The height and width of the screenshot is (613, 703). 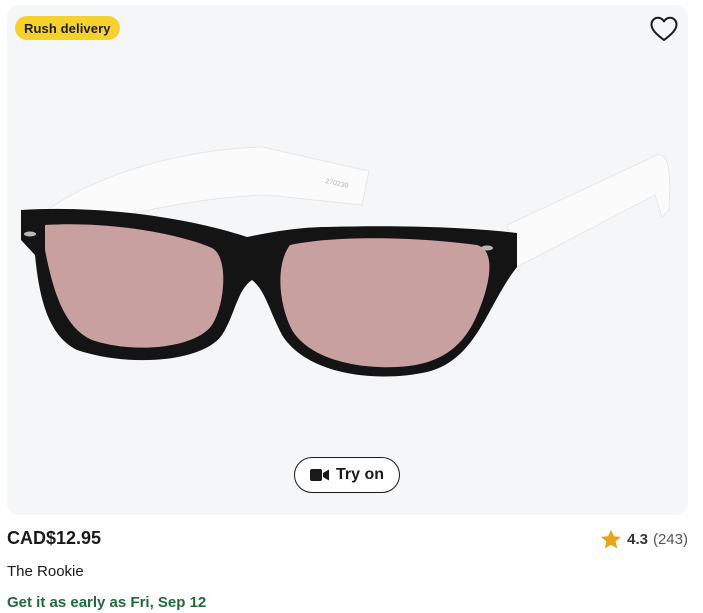 I want to click on heart-outline-icon, so click(x=664, y=29).